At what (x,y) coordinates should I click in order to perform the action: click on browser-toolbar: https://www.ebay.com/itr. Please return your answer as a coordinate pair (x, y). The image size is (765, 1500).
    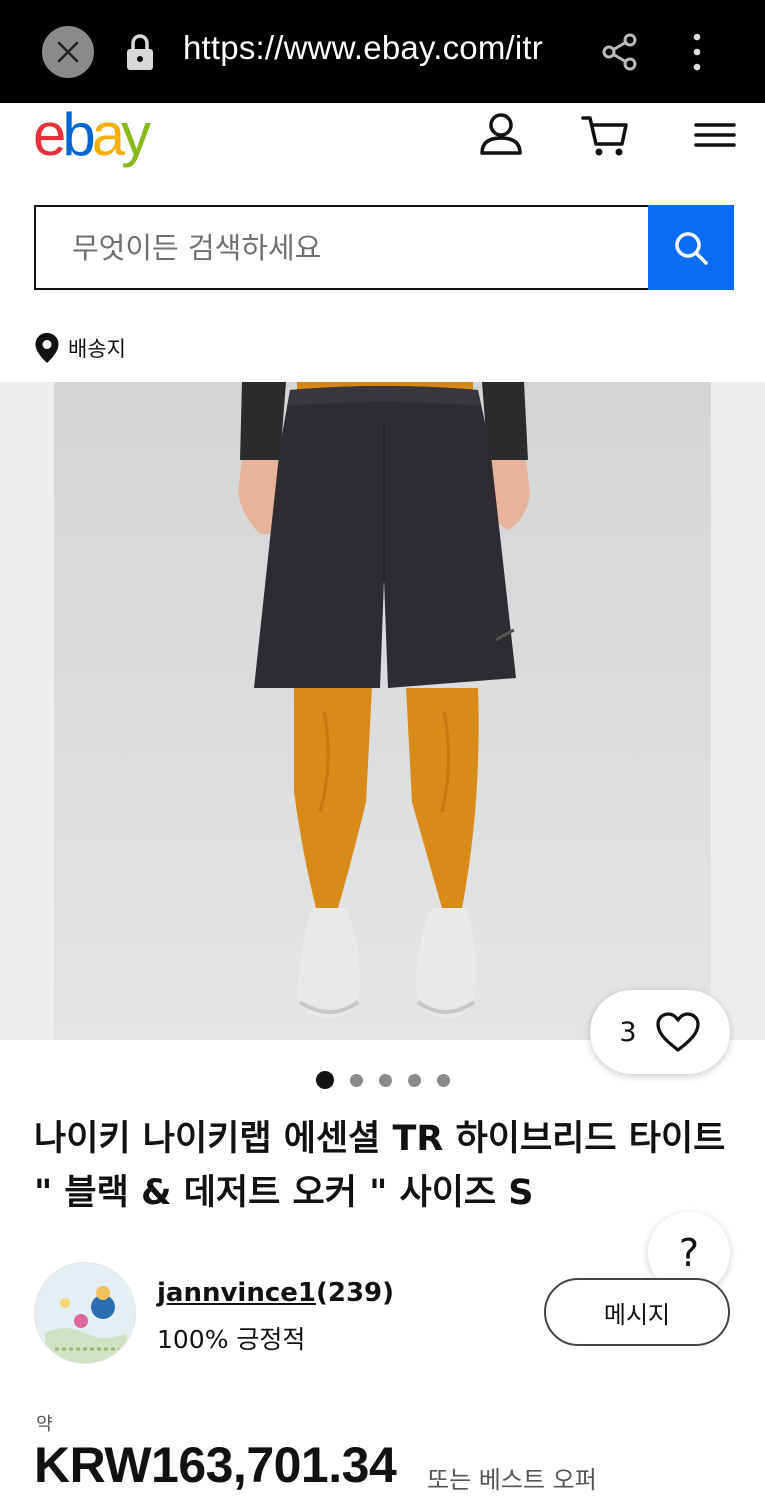
    Looking at the image, I should click on (382, 51).